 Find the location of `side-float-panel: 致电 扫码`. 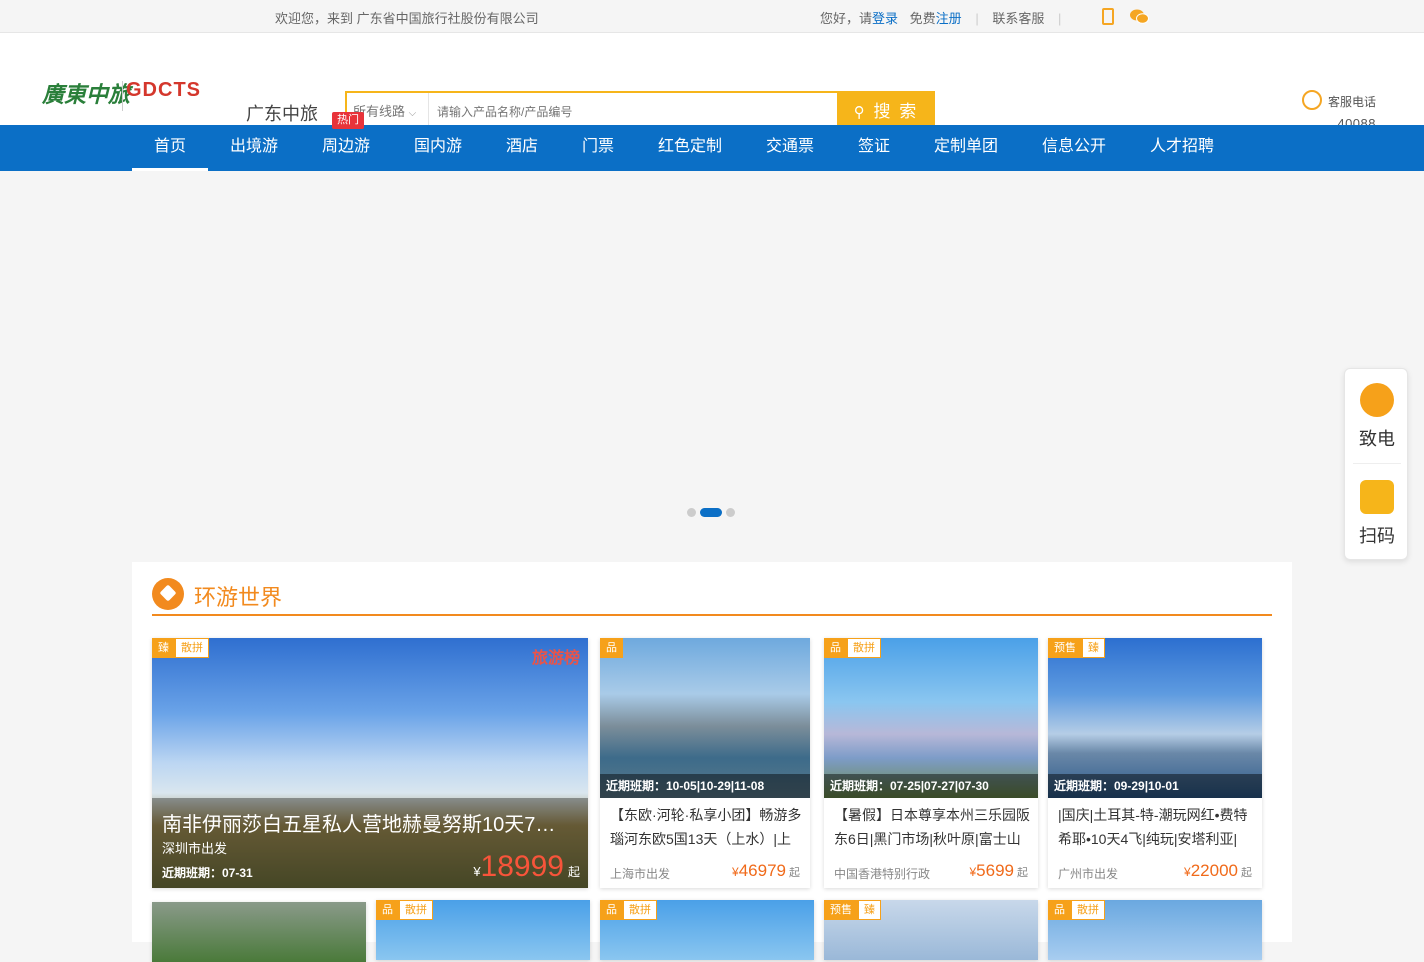

side-float-panel: 致电 扫码 is located at coordinates (1376, 464).